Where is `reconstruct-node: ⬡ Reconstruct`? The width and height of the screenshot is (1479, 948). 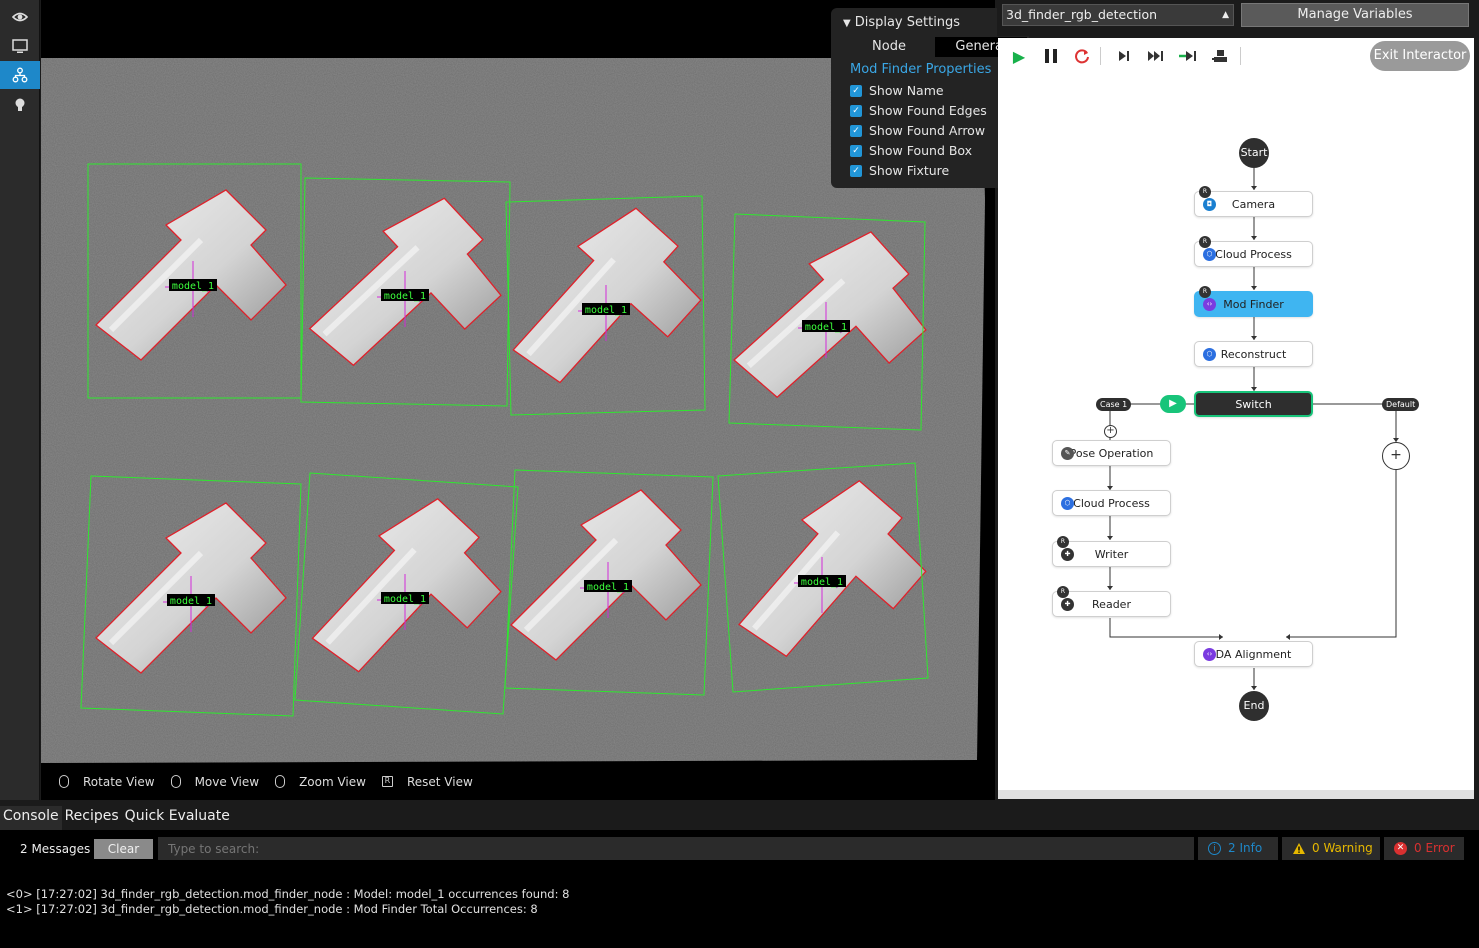
reconstruct-node: ⬡ Reconstruct is located at coordinates (1253, 354).